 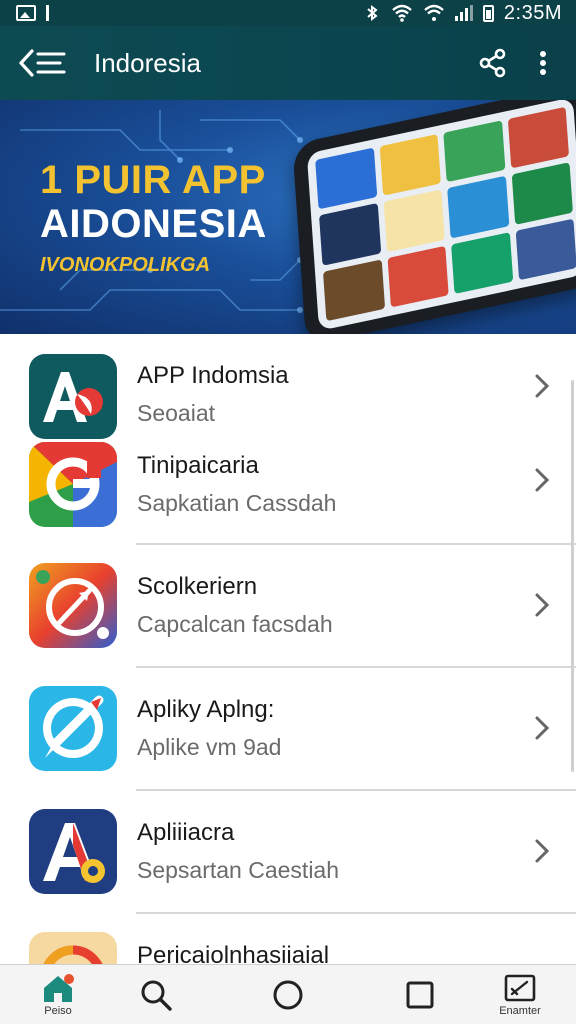 I want to click on app-pen-icon, so click(x=73, y=728).